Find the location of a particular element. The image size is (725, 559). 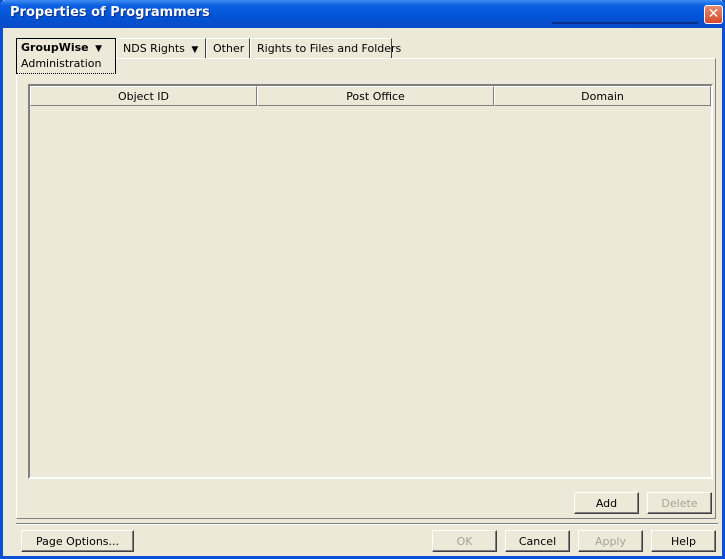

tab-rights-to-files-and-folders: Rights to Files and Folders is located at coordinates (325, 48).